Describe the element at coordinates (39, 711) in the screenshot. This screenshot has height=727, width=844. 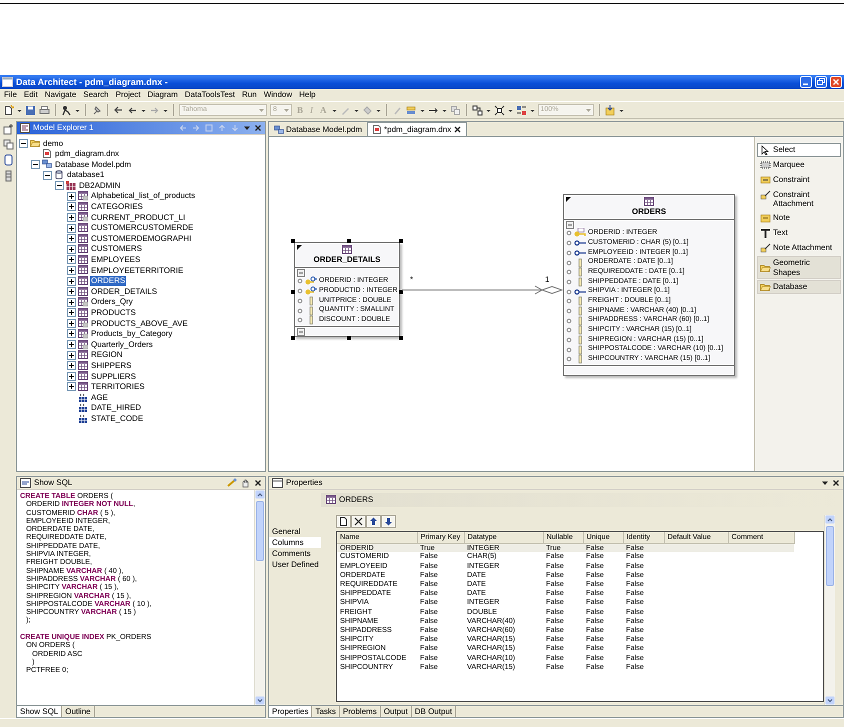
I see `tab: Show SQL` at that location.